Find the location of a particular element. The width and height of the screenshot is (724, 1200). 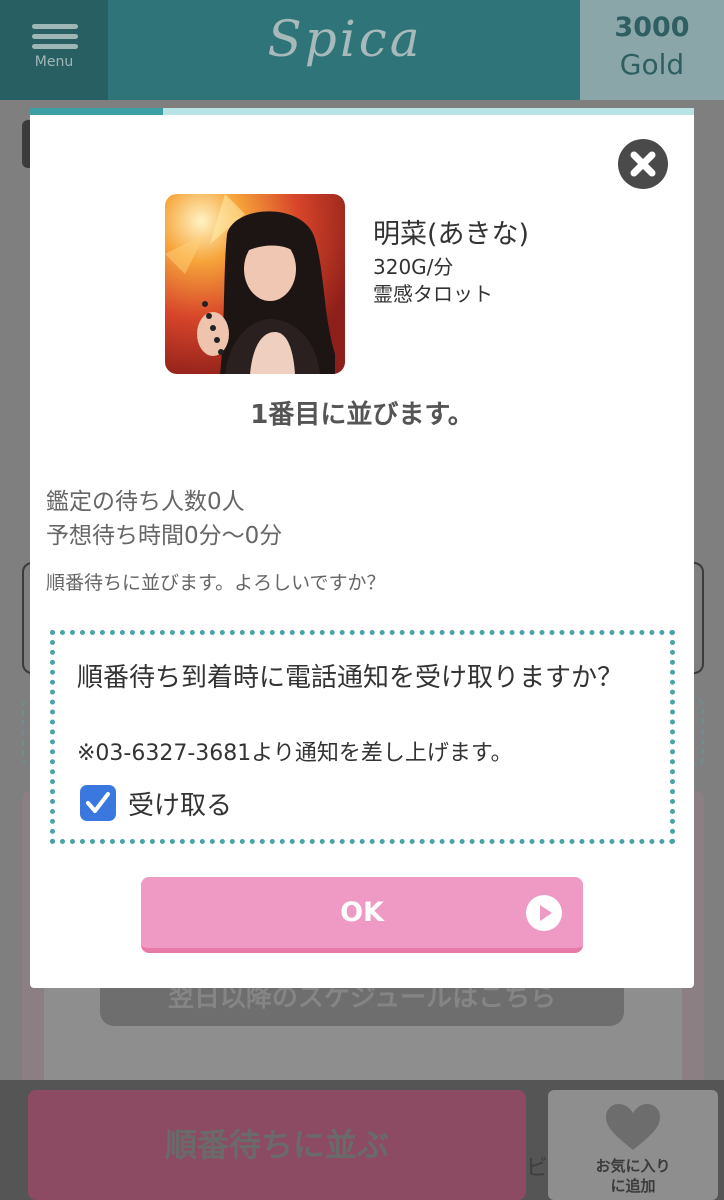

gold-balance: 3000 Gold is located at coordinates (652, 50).